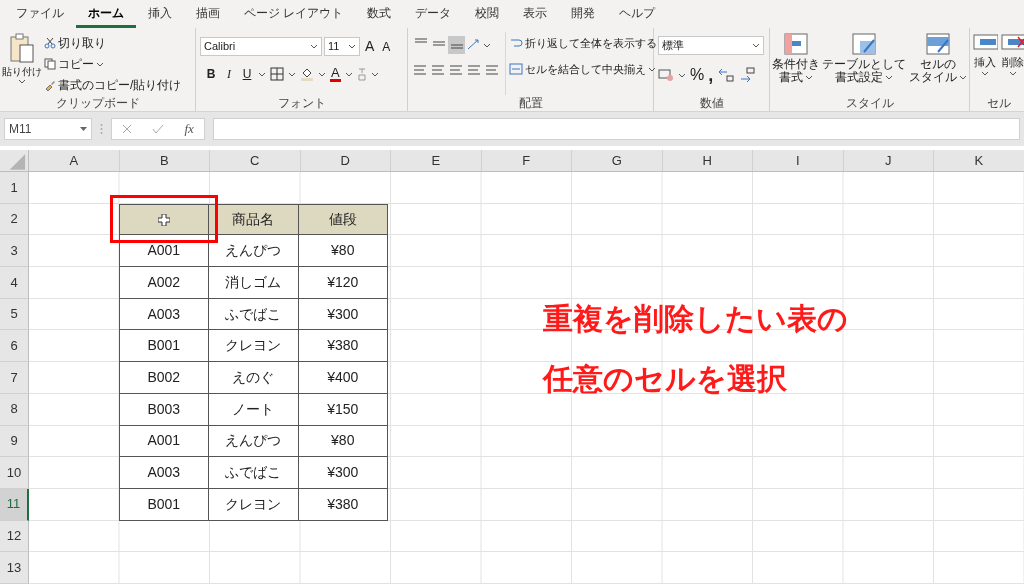 The width and height of the screenshot is (1024, 584). I want to click on row-header: 8, so click(14, 409).